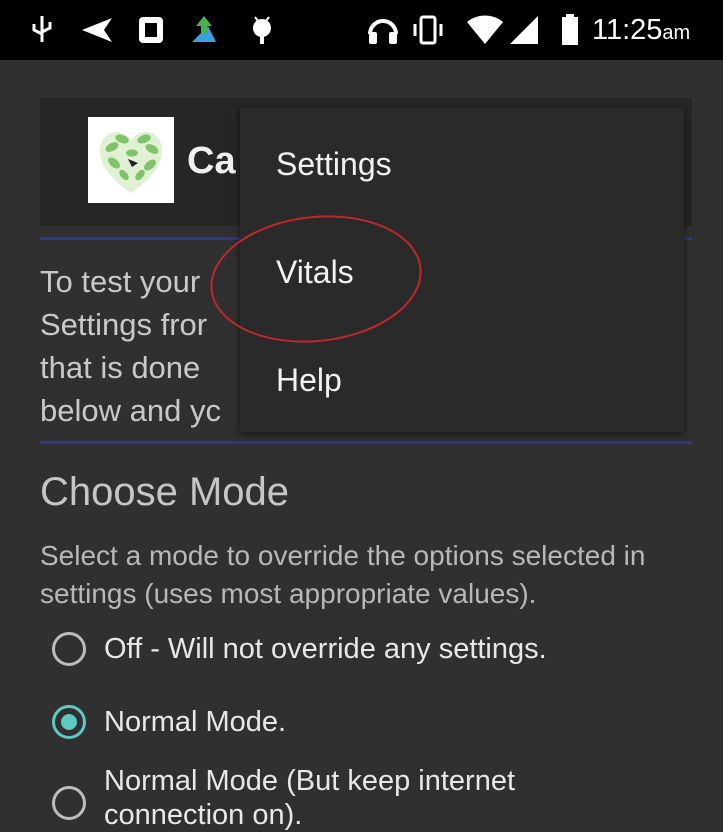 Image resolution: width=723 pixels, height=832 pixels. What do you see at coordinates (69, 722) in the screenshot?
I see `radio-button-checked` at bounding box center [69, 722].